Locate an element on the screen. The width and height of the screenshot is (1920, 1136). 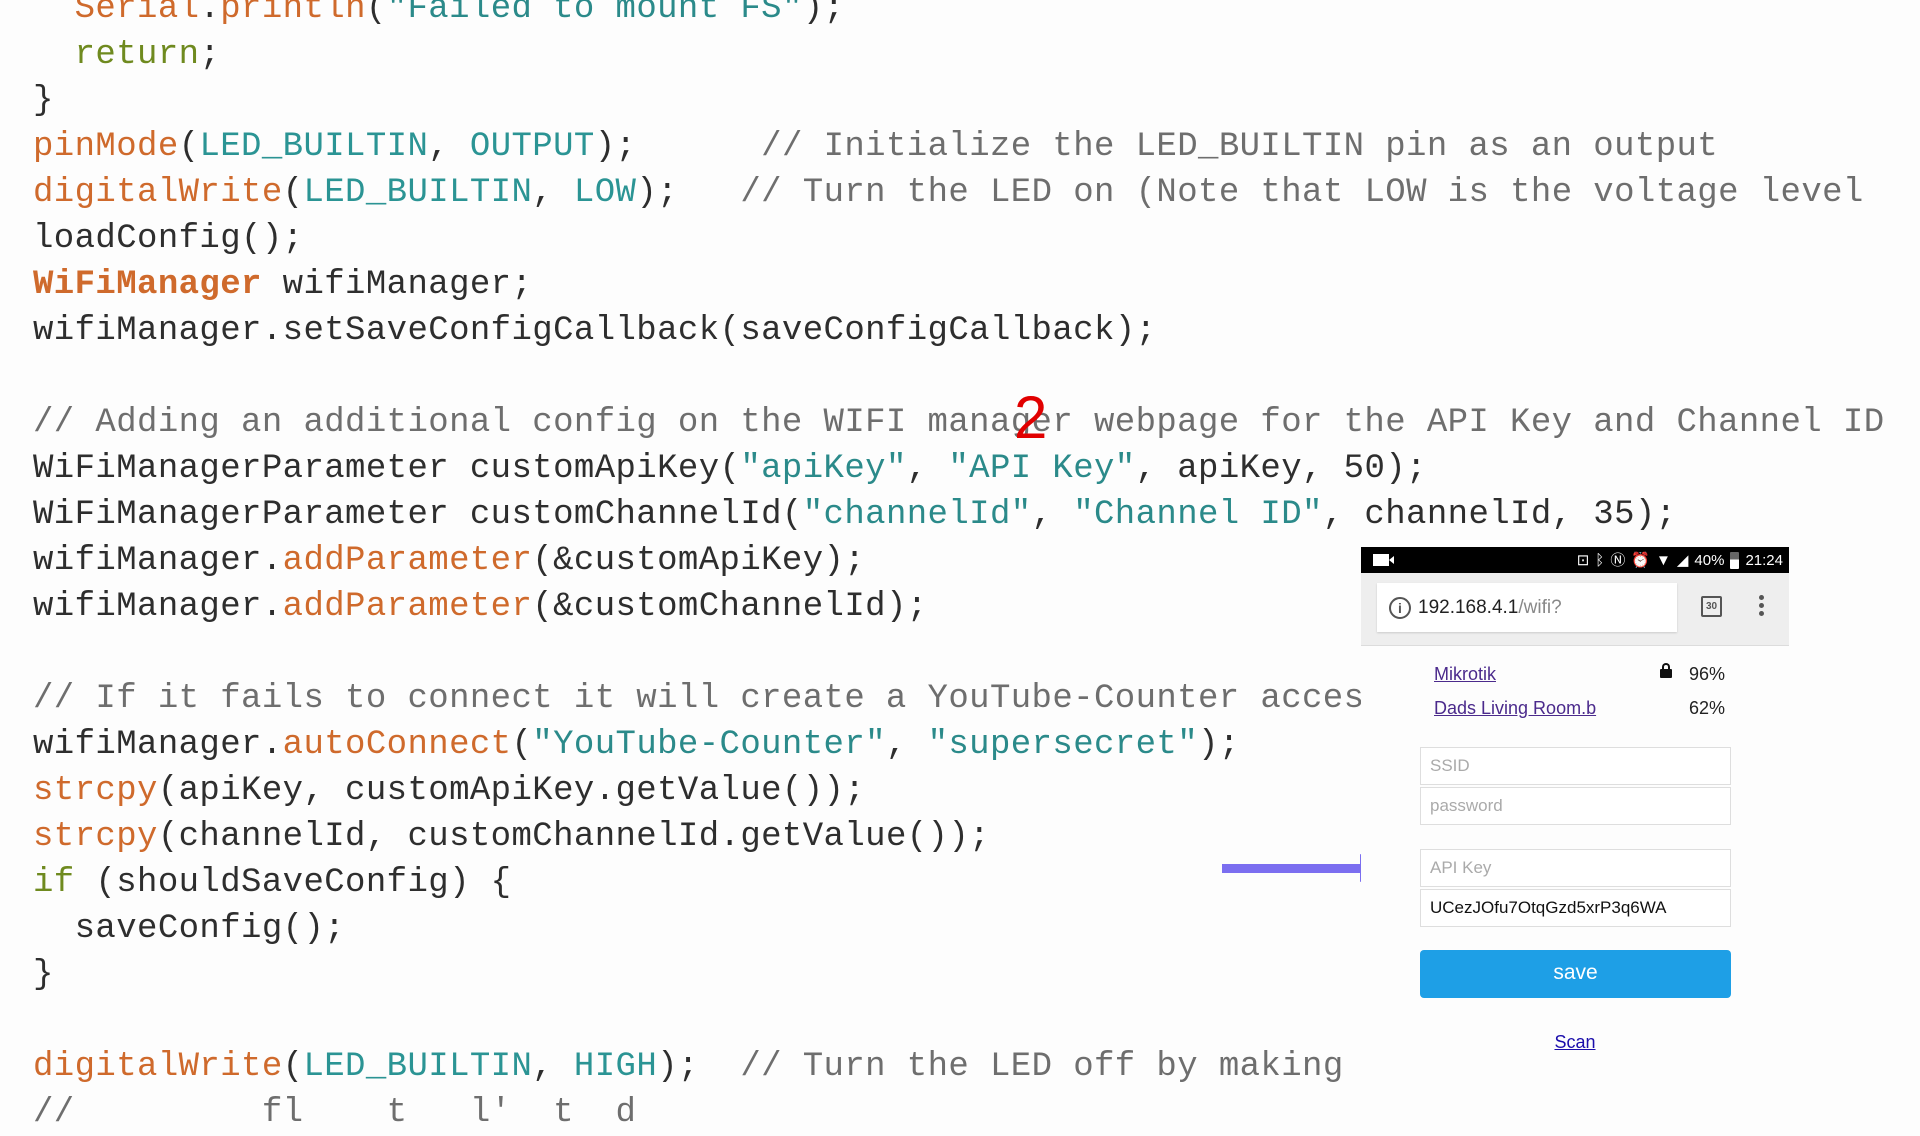
code-token: "supersecret" is located at coordinates (1063, 745).